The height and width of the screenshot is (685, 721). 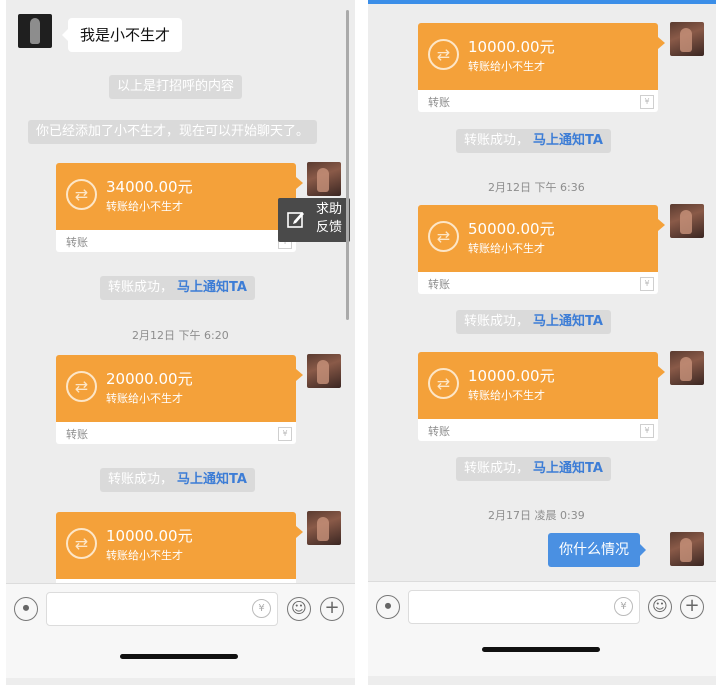 I want to click on transfer-card-body: ⇄ 50000.00元 转账给小不生才, so click(x=541, y=238).